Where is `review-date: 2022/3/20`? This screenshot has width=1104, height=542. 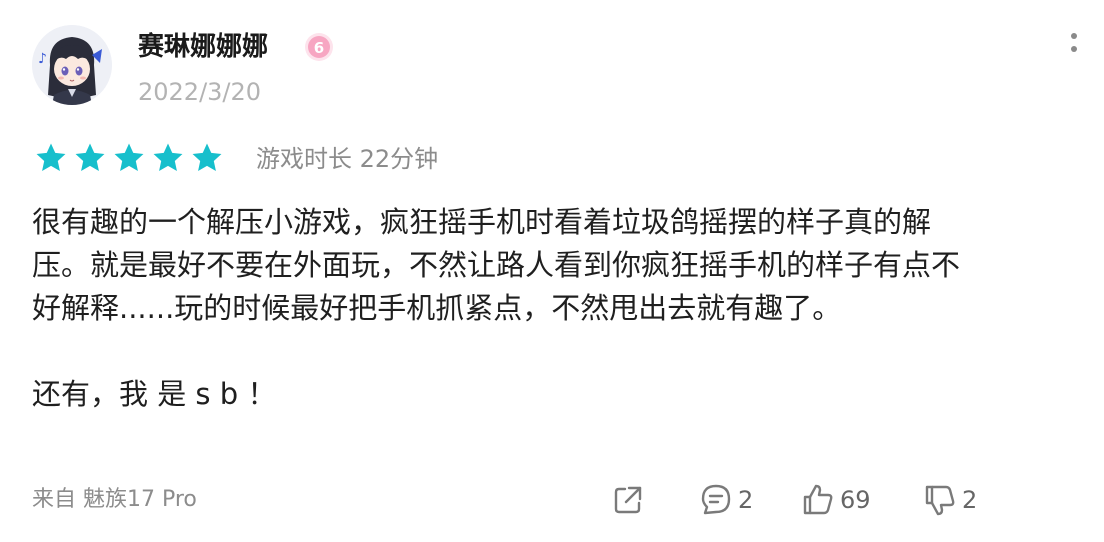
review-date: 2022/3/20 is located at coordinates (200, 92).